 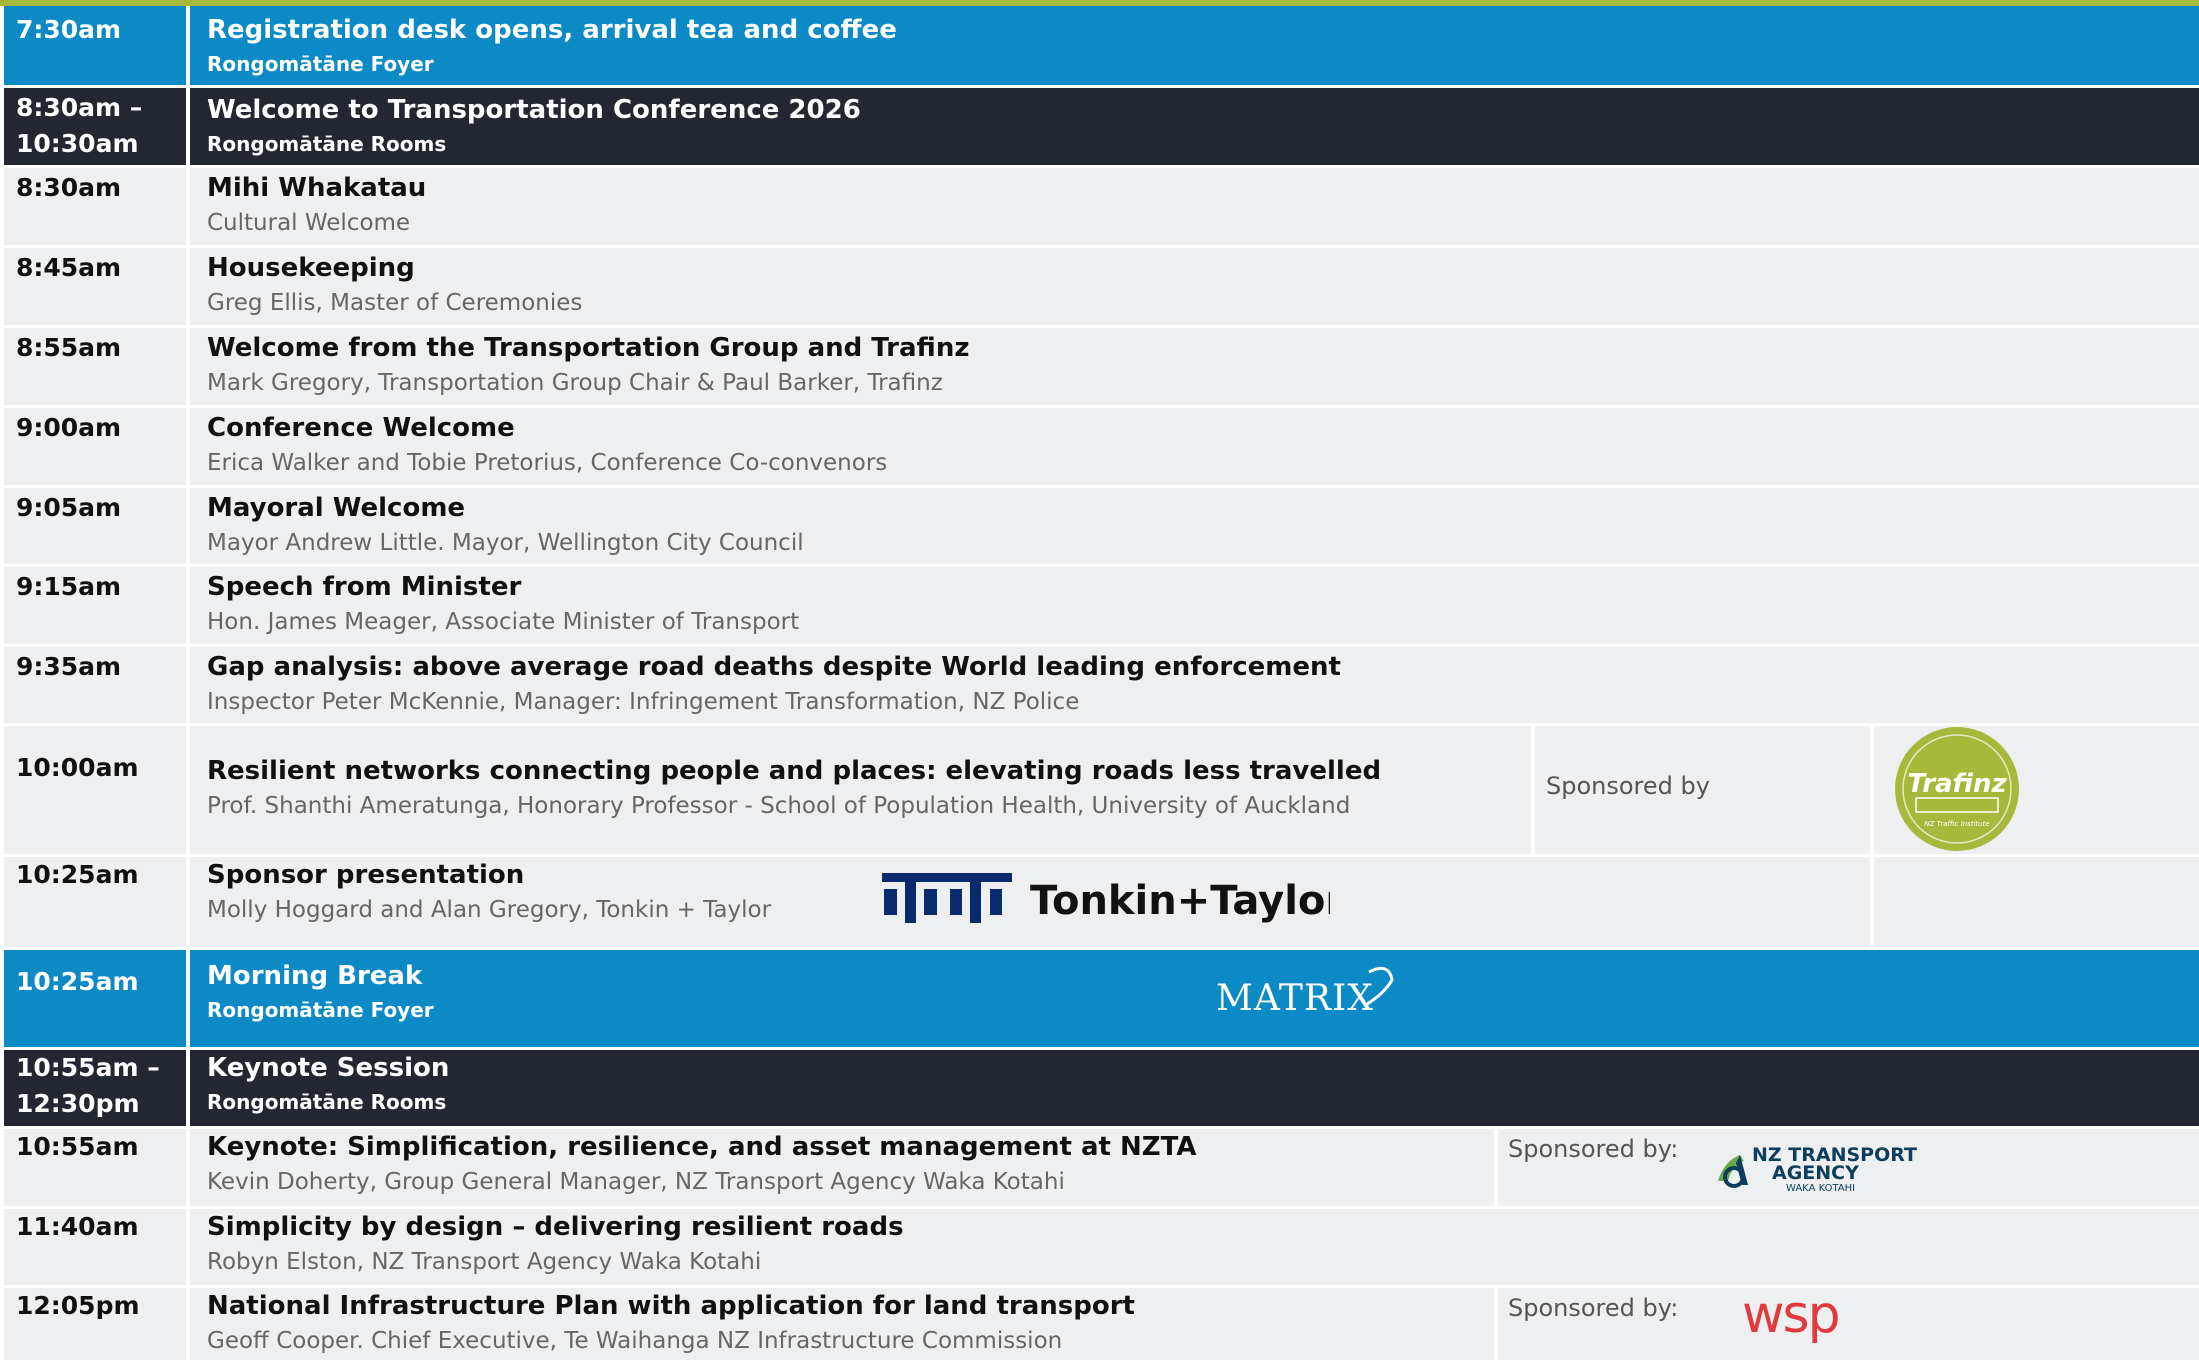 What do you see at coordinates (315, 976) in the screenshot?
I see `session-title: Morning Break` at bounding box center [315, 976].